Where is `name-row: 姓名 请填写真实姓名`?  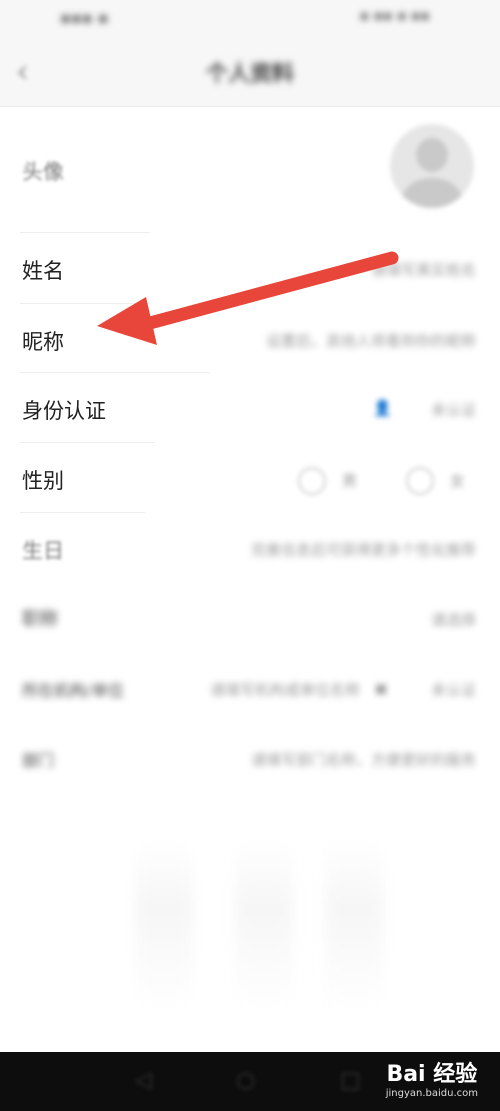
name-row: 姓名 请填写真实姓名 is located at coordinates (250, 268).